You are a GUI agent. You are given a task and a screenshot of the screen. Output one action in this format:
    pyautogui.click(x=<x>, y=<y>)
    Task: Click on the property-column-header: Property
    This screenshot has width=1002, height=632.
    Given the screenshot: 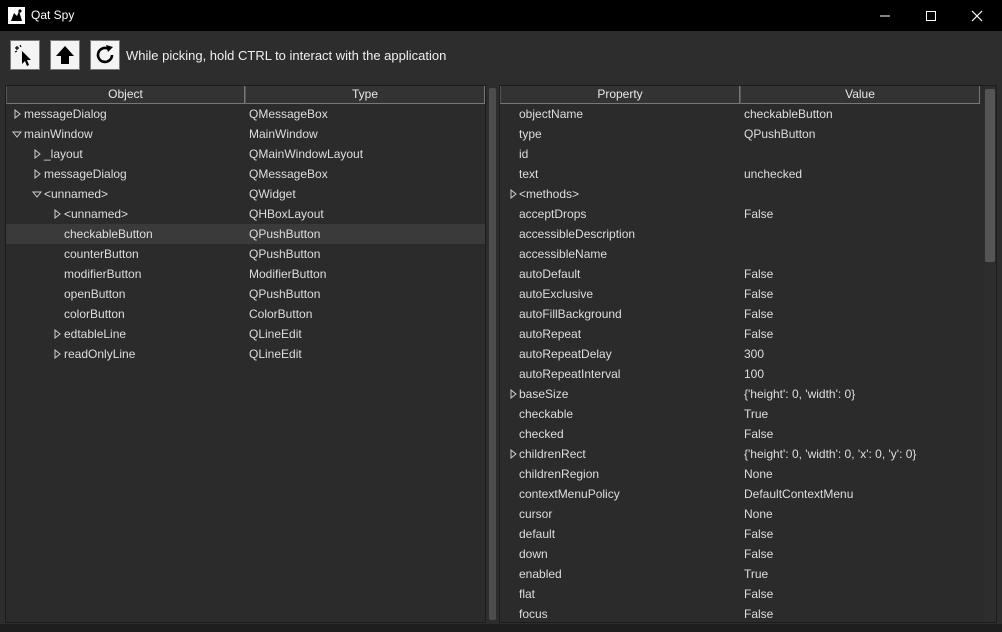 What is the action you would take?
    pyautogui.click(x=620, y=95)
    